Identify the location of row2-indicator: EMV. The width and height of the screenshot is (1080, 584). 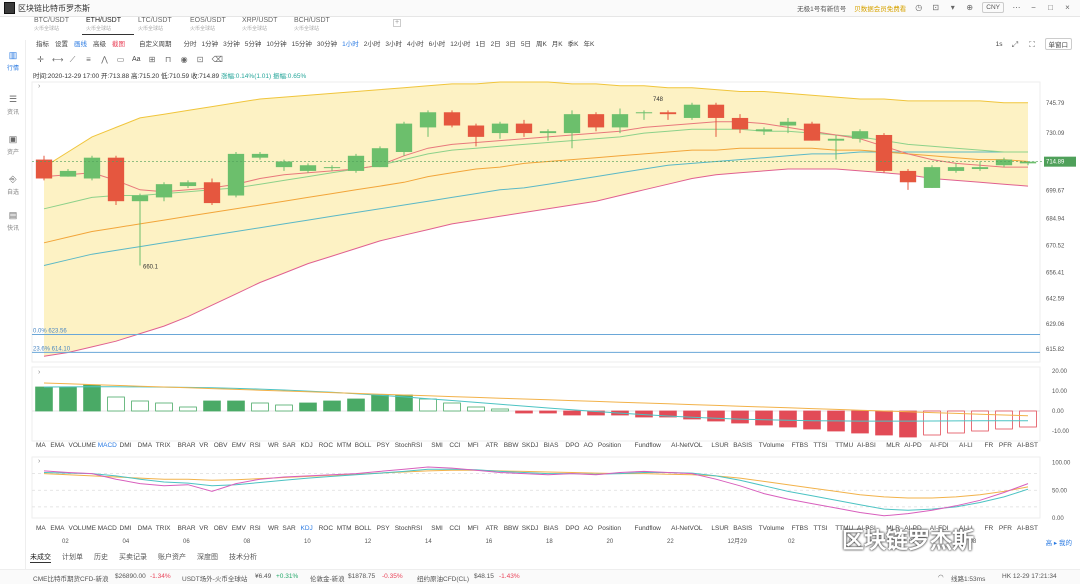
(239, 528).